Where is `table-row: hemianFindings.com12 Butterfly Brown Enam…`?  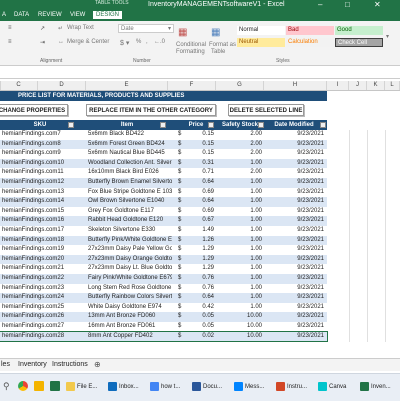 table-row: hemianFindings.com12 Butterfly Brown Enam… is located at coordinates (163, 183).